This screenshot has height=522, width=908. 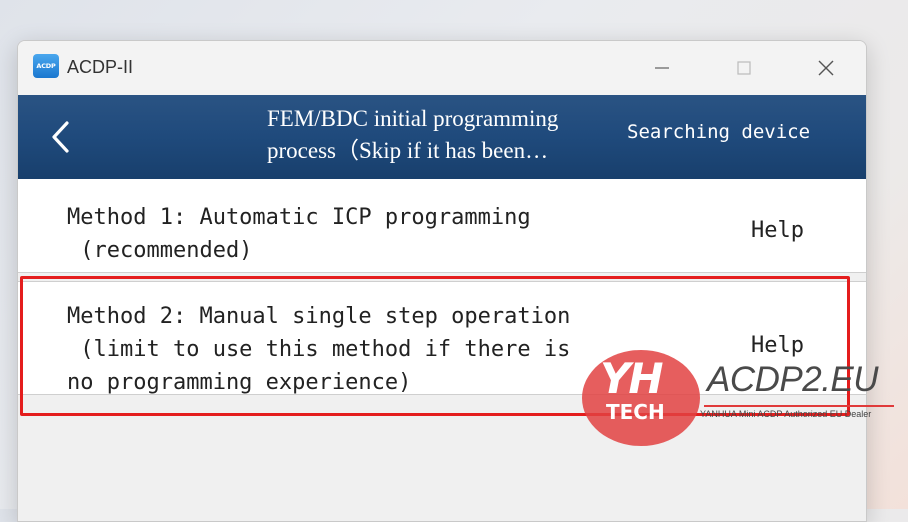 What do you see at coordinates (719, 132) in the screenshot?
I see `device-status: Searching device` at bounding box center [719, 132].